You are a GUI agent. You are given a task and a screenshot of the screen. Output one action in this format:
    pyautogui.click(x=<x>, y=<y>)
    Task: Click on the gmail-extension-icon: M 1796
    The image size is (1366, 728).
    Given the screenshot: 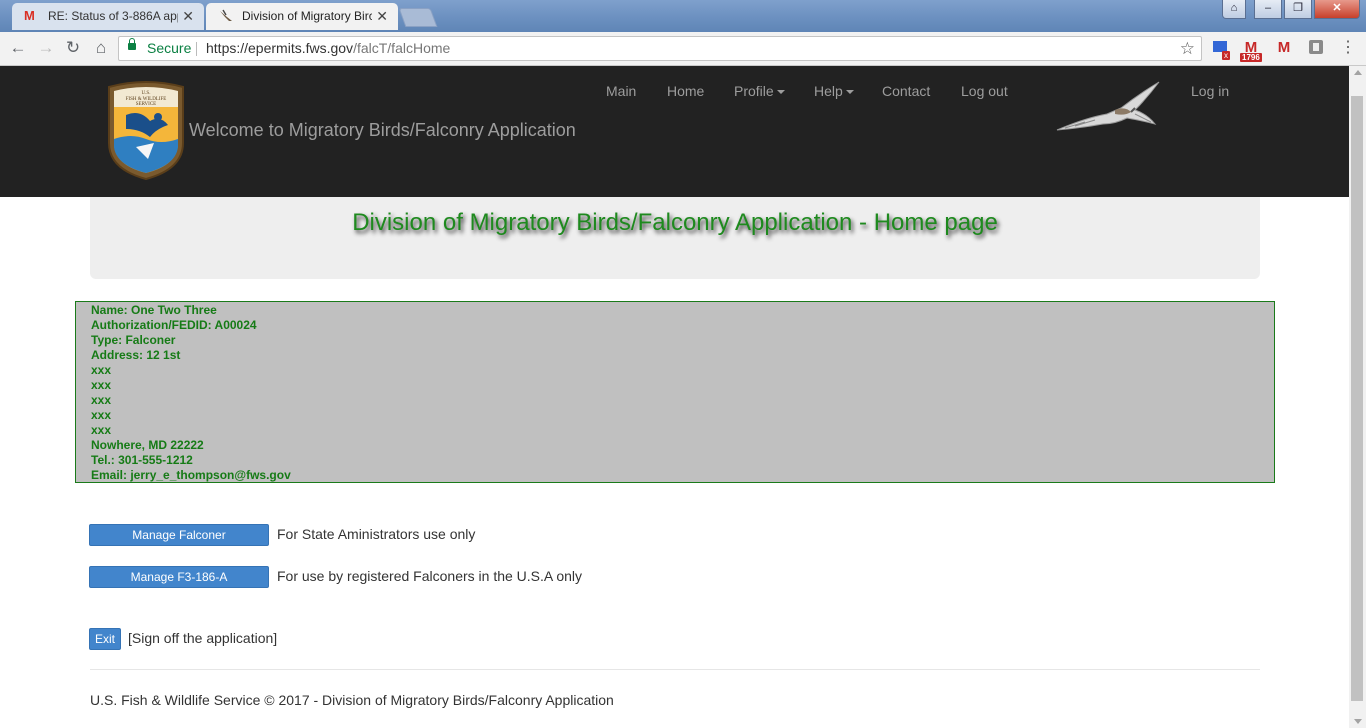 What is the action you would take?
    pyautogui.click(x=1251, y=50)
    